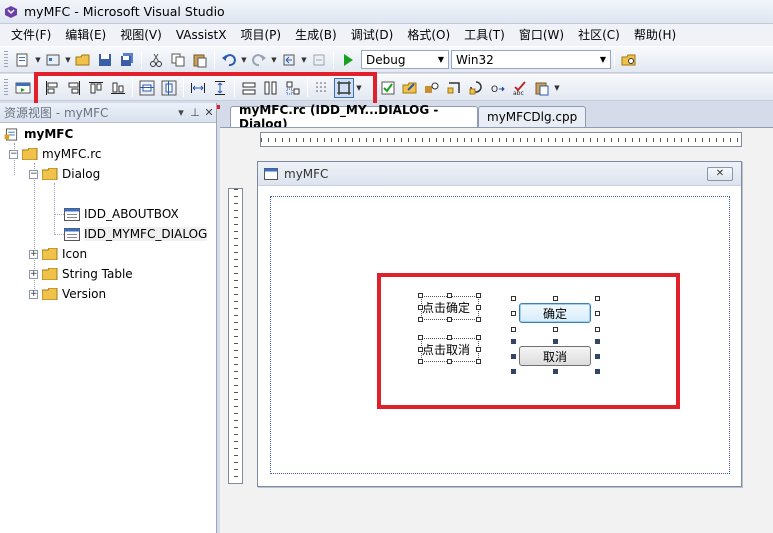  I want to click on dialog-close-button: ✕, so click(720, 174).